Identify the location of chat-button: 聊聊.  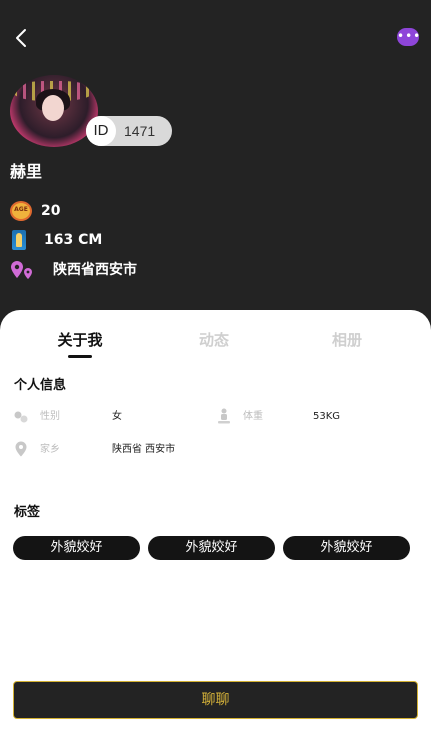
(215, 700).